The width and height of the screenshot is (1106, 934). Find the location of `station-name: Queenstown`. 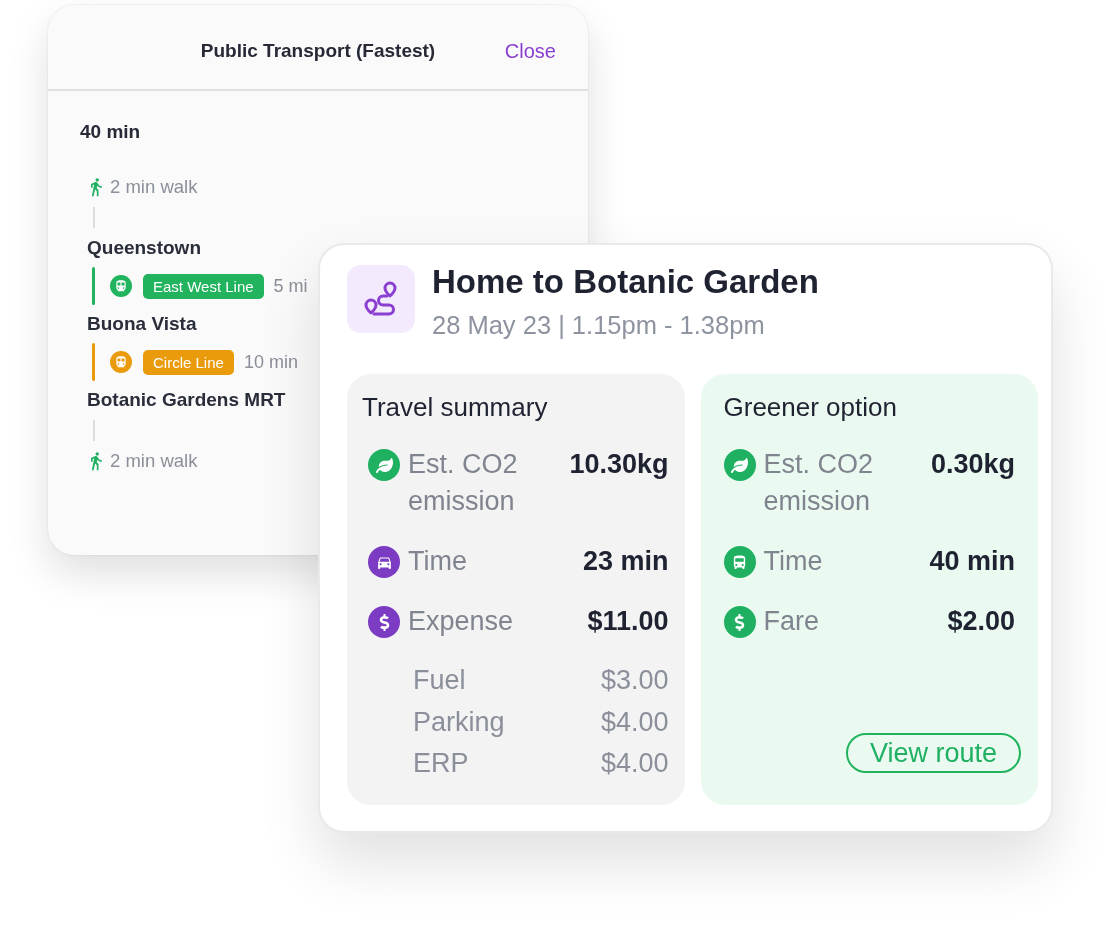

station-name: Queenstown is located at coordinates (144, 248).